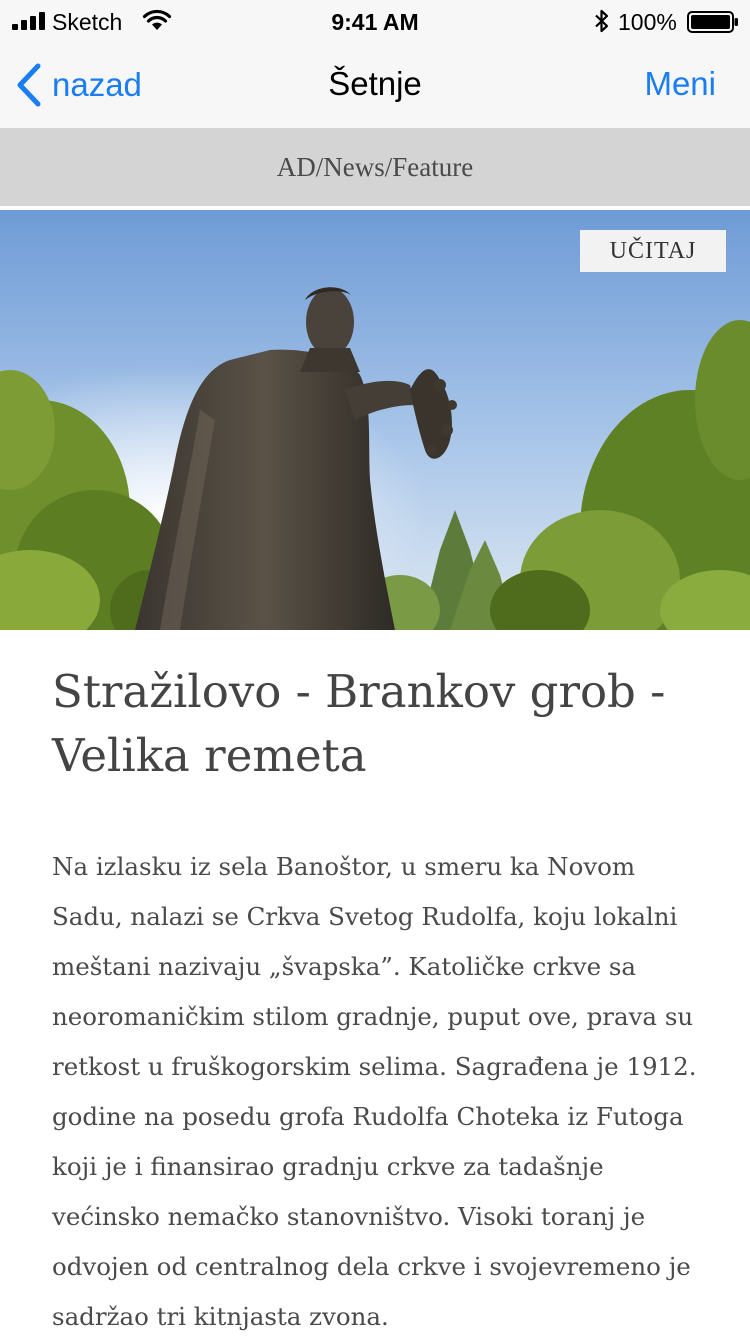  Describe the element at coordinates (653, 251) in the screenshot. I see `load-button: UČITAJ` at that location.